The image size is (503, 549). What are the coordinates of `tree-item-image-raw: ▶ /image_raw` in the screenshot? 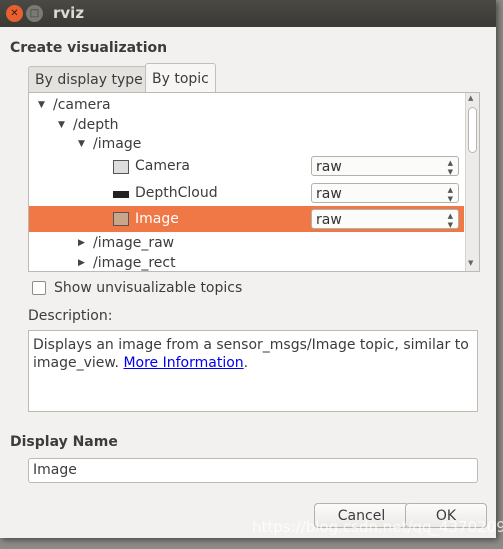 It's located at (246, 243).